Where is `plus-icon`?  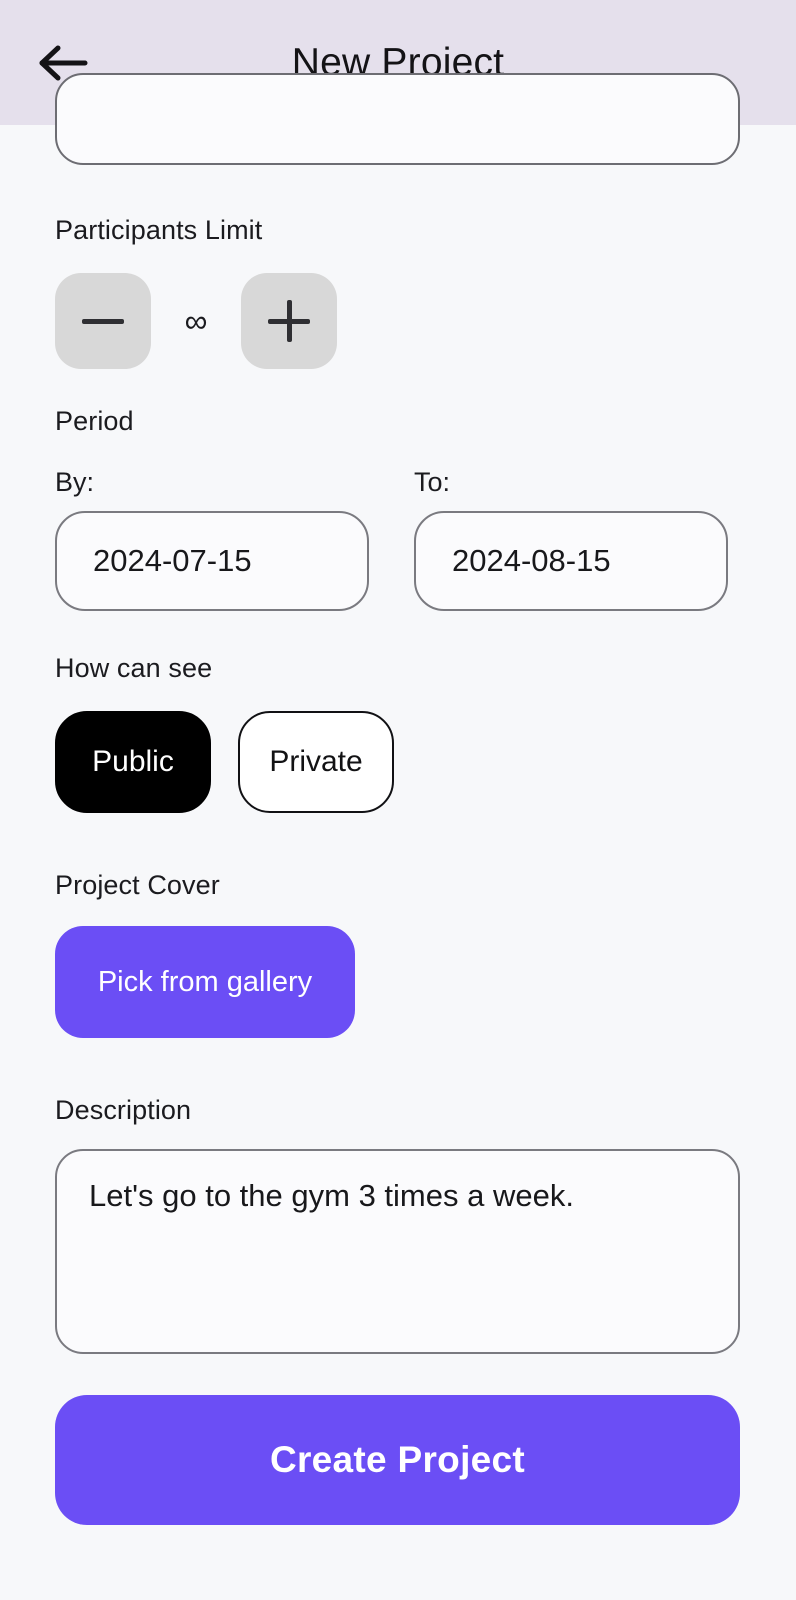 plus-icon is located at coordinates (289, 321).